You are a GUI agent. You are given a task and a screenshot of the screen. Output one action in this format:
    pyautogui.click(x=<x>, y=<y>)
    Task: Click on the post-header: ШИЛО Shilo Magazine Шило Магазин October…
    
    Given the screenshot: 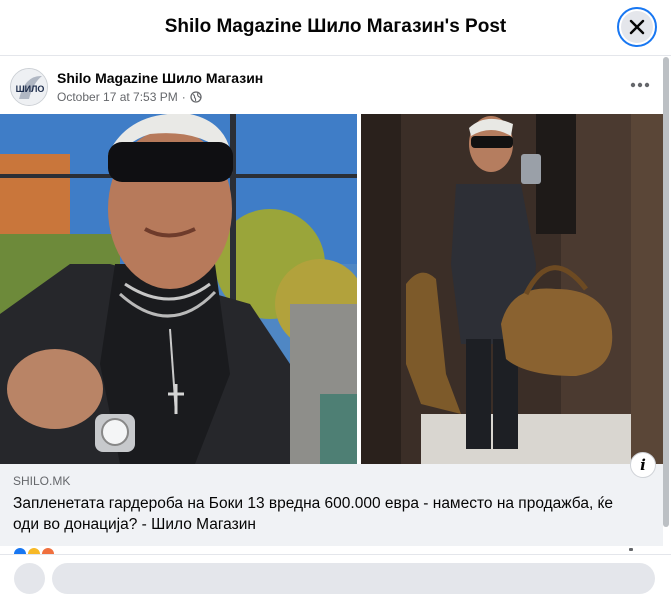 What is the action you would take?
    pyautogui.click(x=331, y=85)
    